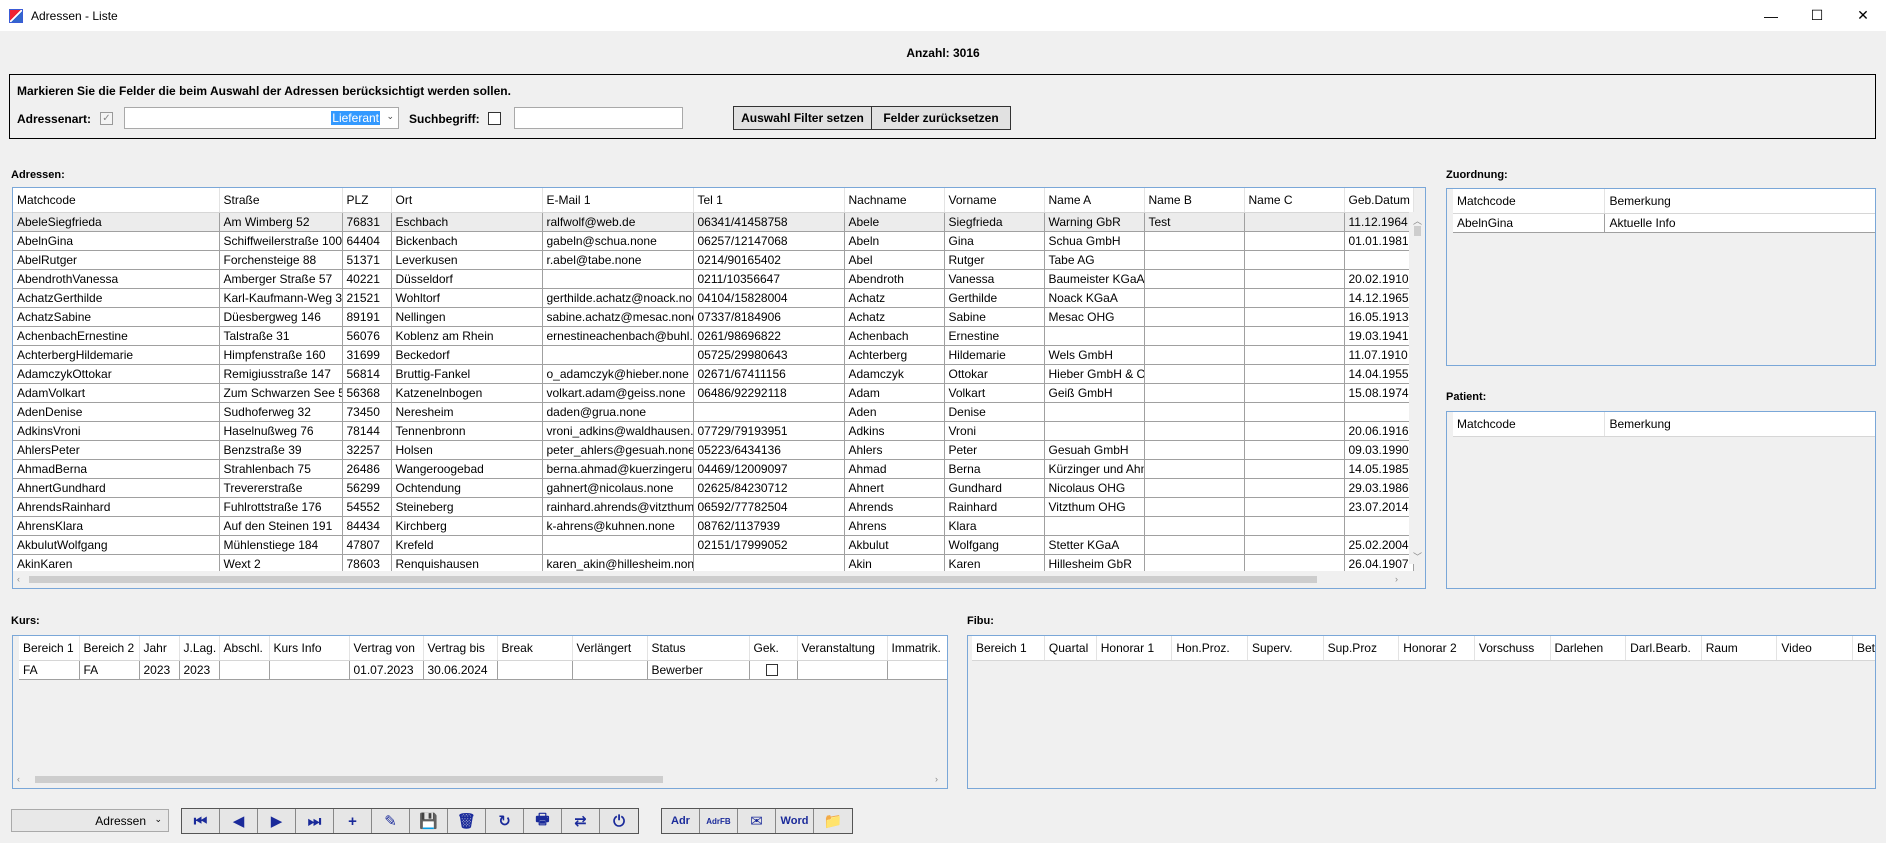 This screenshot has width=1886, height=843. Describe the element at coordinates (719, 821) in the screenshot. I see `adrfb-button: AdrFB` at that location.